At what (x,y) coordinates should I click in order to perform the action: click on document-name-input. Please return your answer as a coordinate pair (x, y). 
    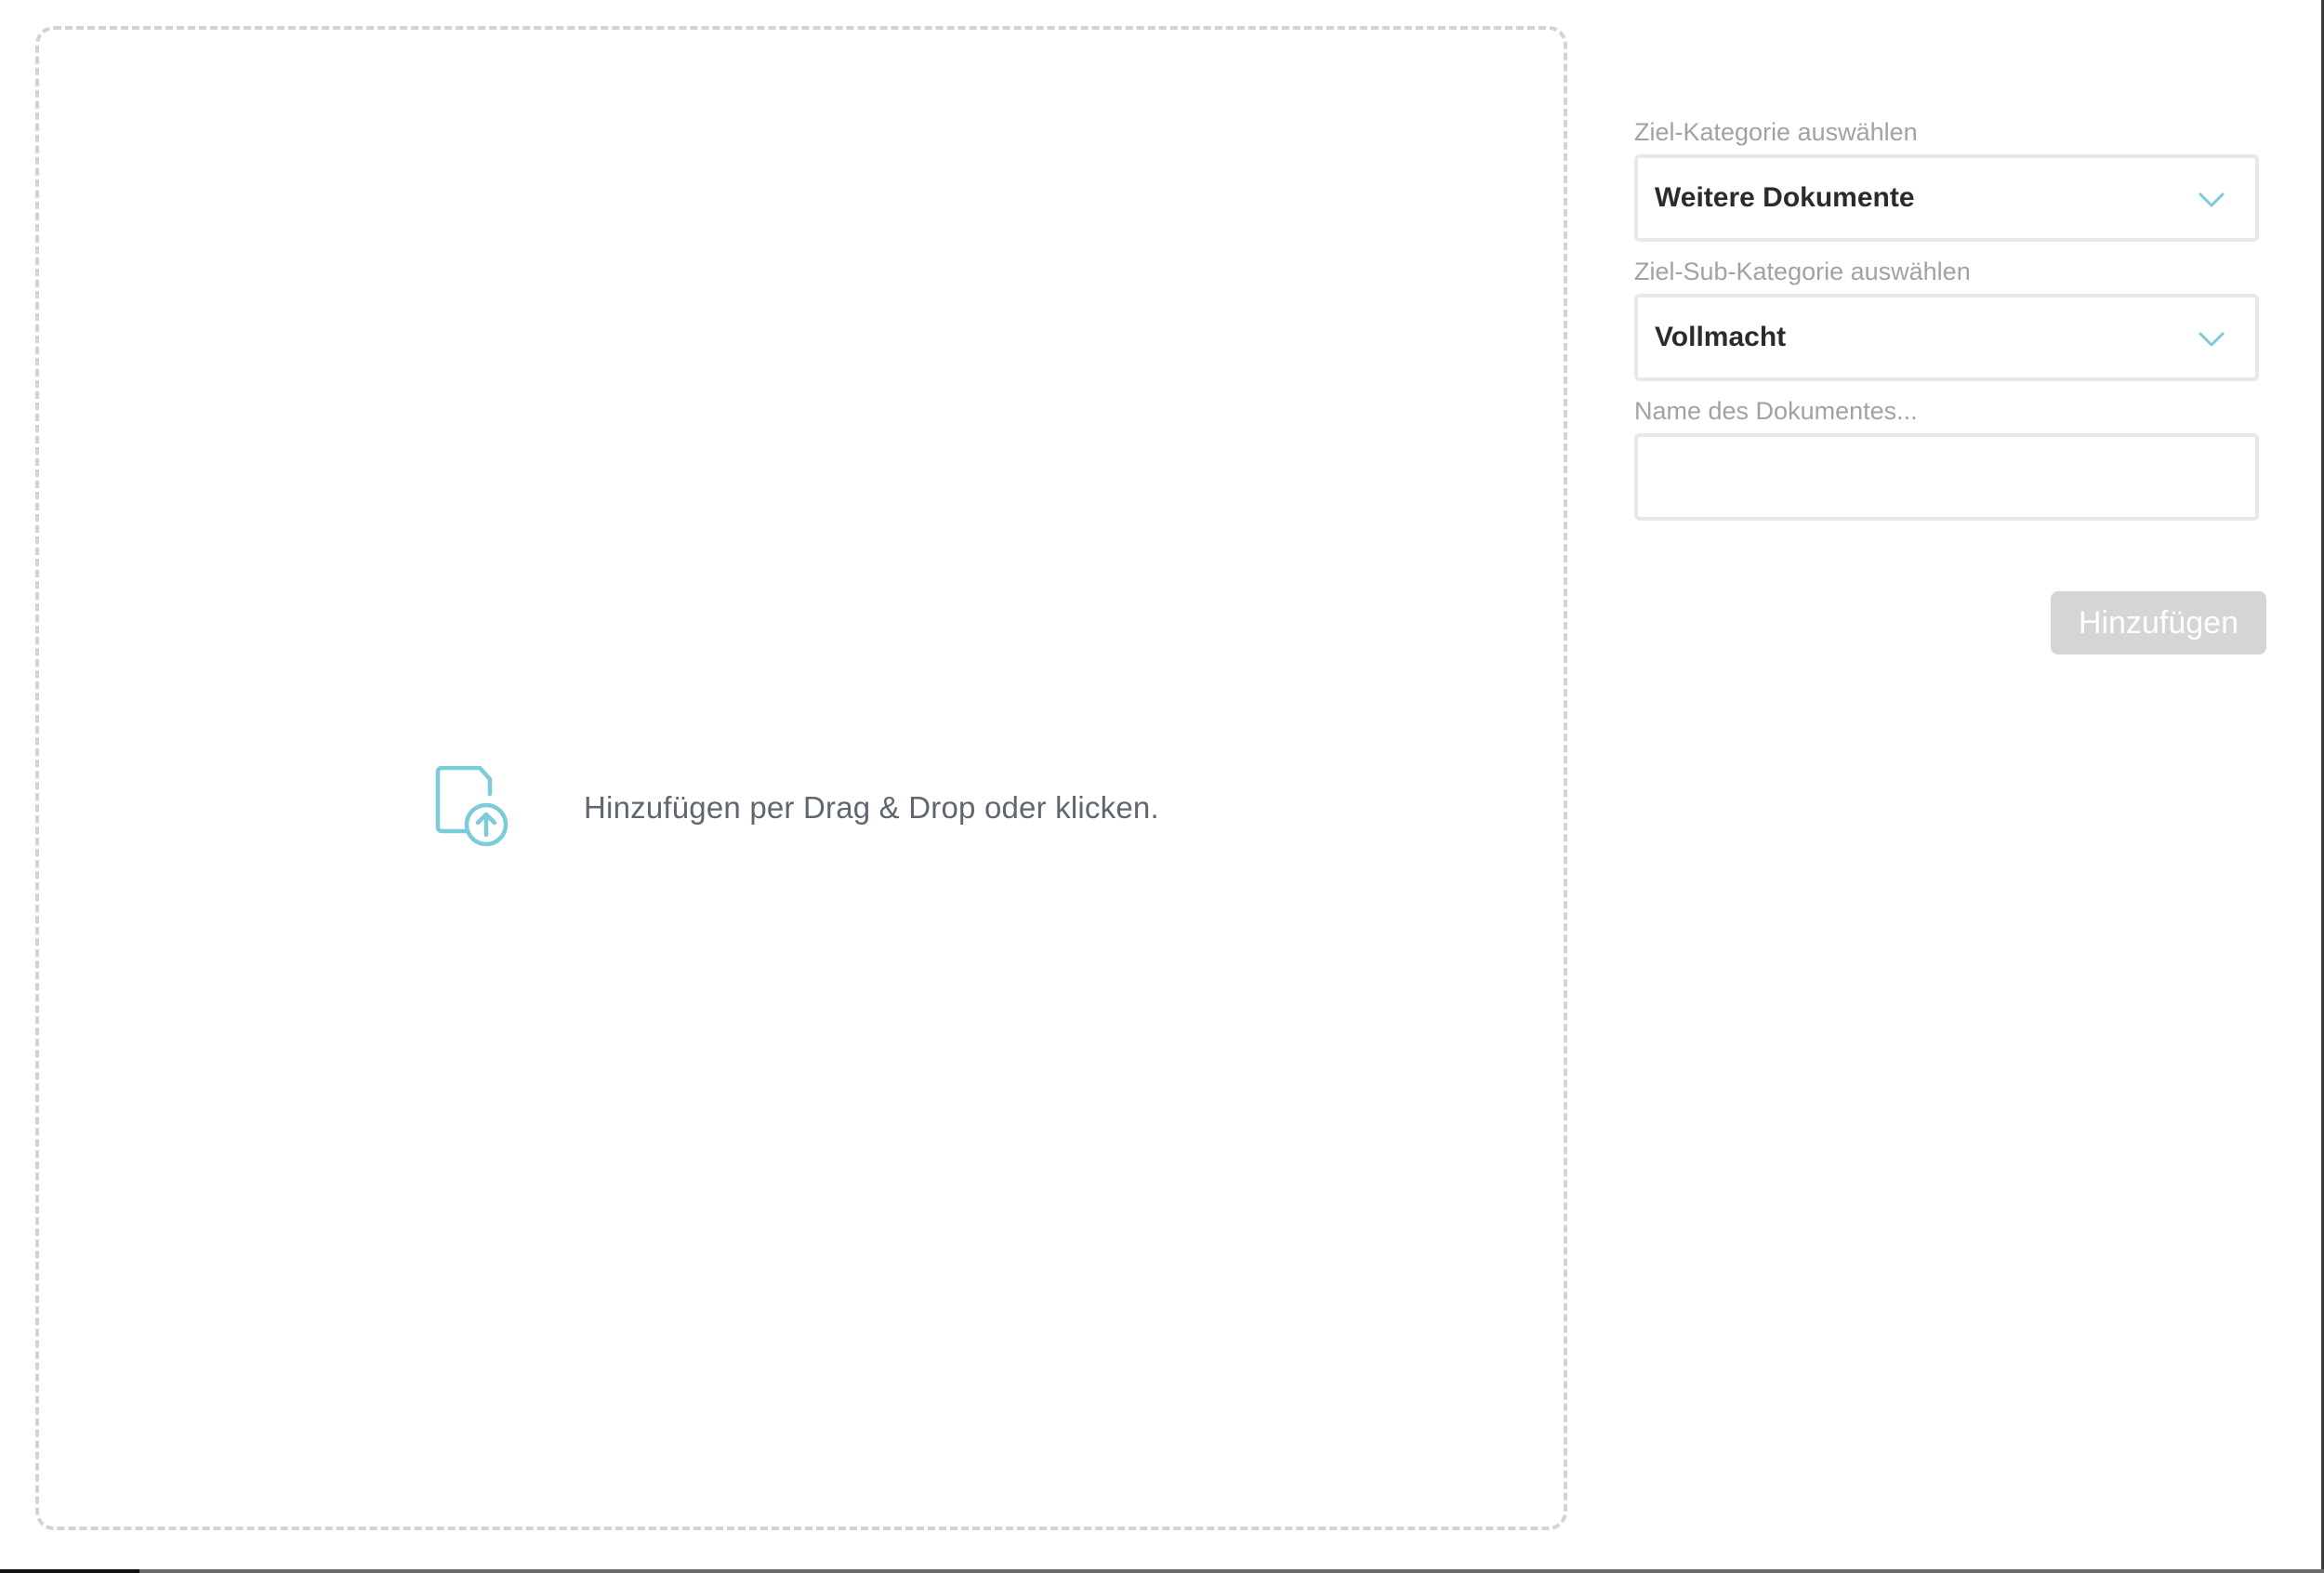
    Looking at the image, I should click on (1946, 477).